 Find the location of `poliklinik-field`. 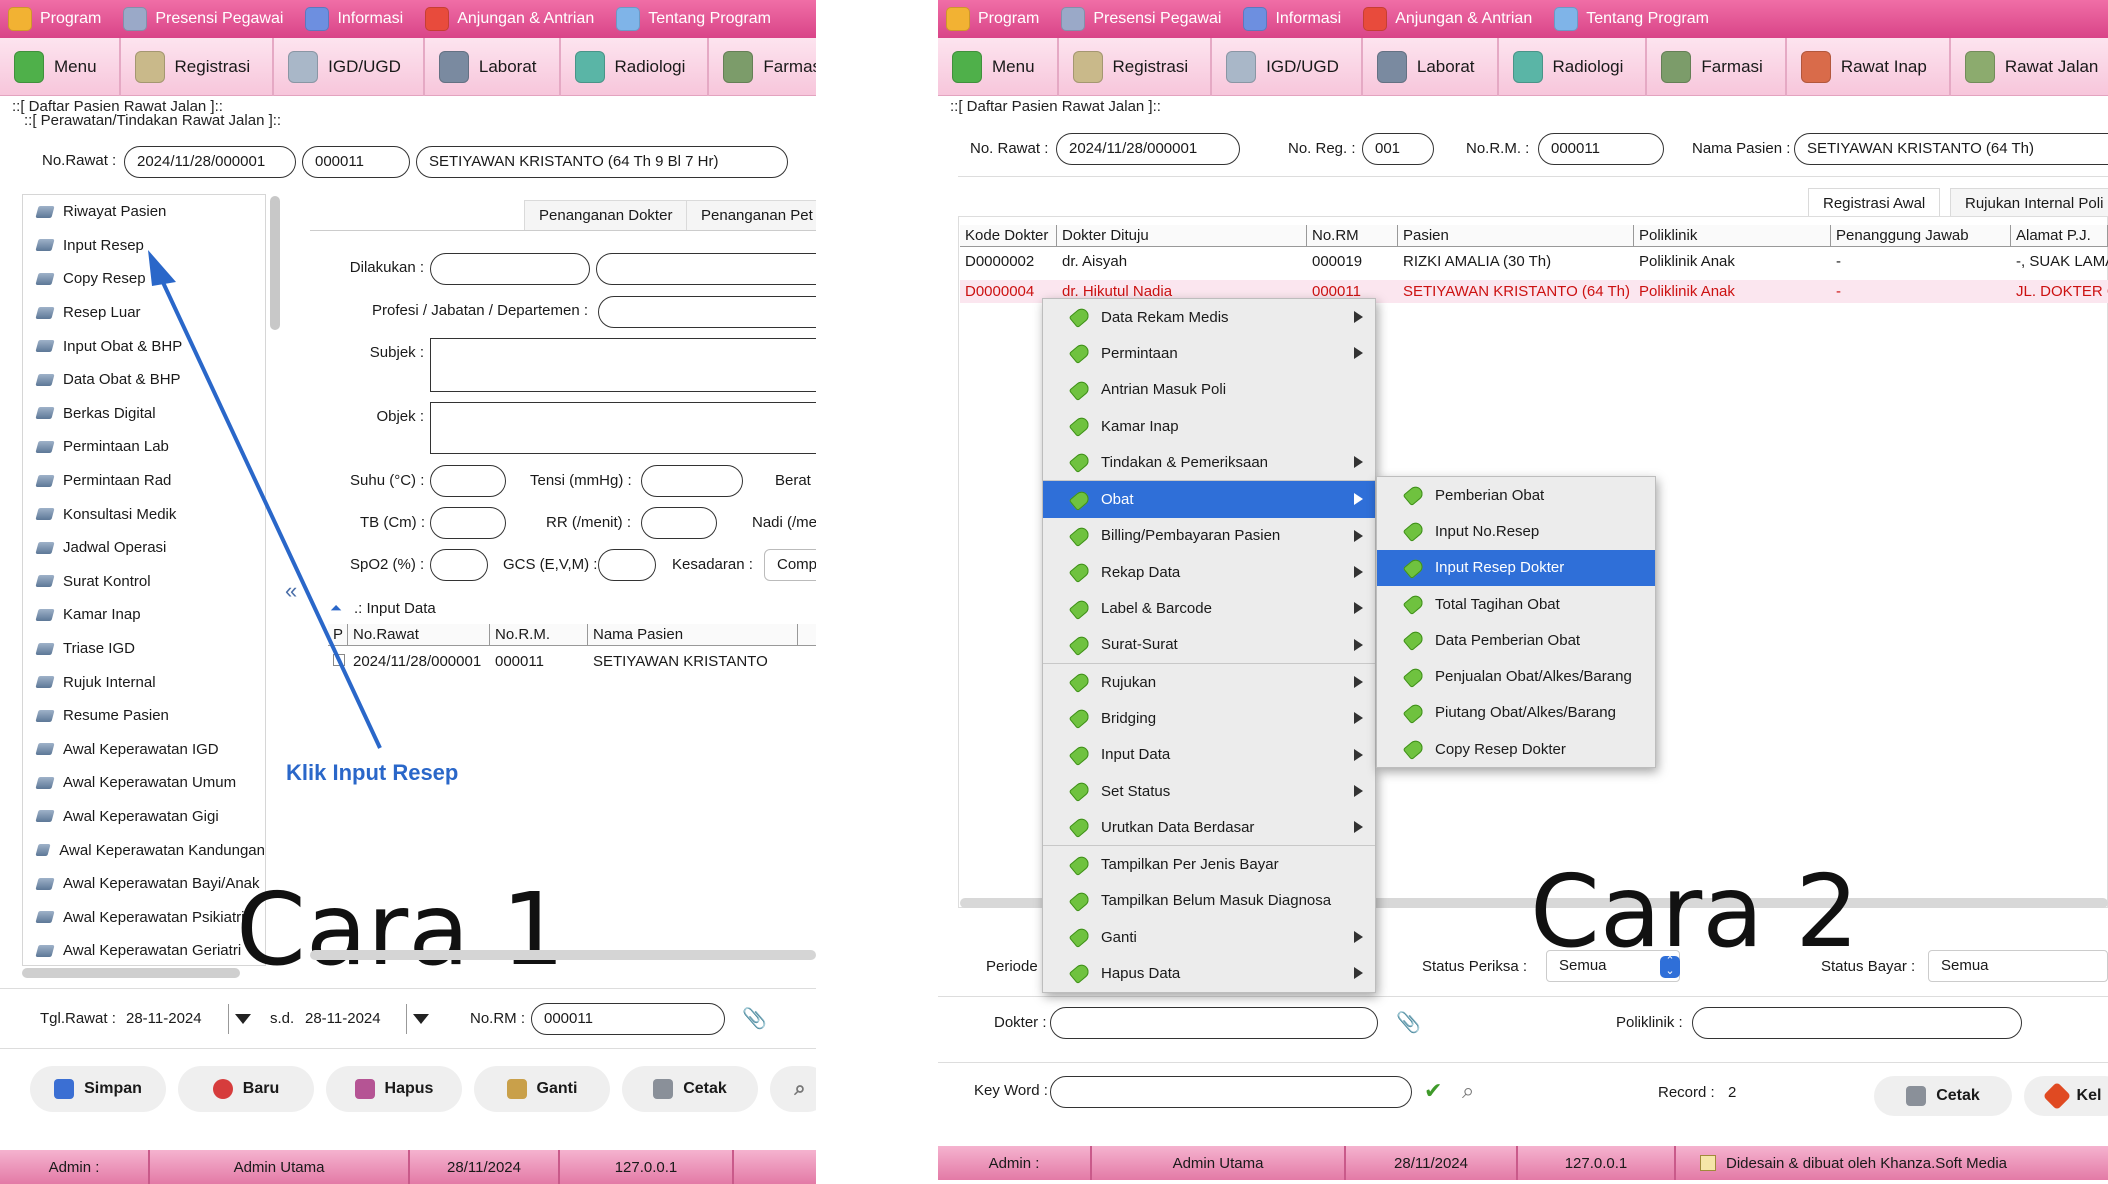

poliklinik-field is located at coordinates (1857, 1023).